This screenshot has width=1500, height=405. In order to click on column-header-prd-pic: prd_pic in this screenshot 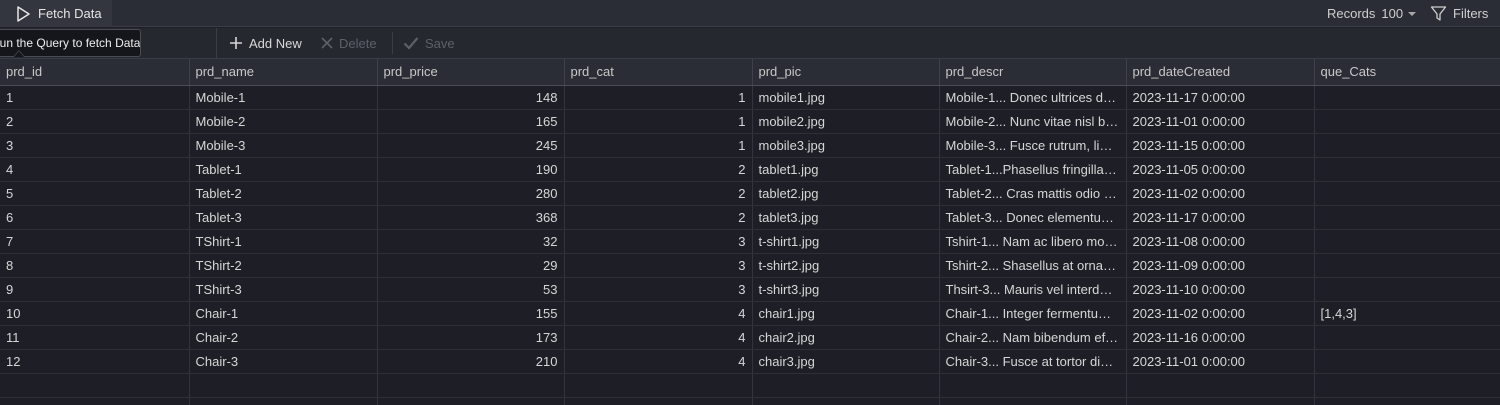, I will do `click(846, 72)`.